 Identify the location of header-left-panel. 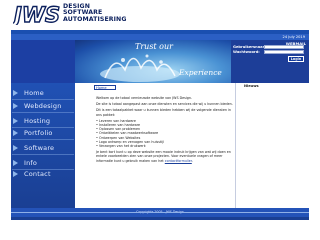
(43, 61).